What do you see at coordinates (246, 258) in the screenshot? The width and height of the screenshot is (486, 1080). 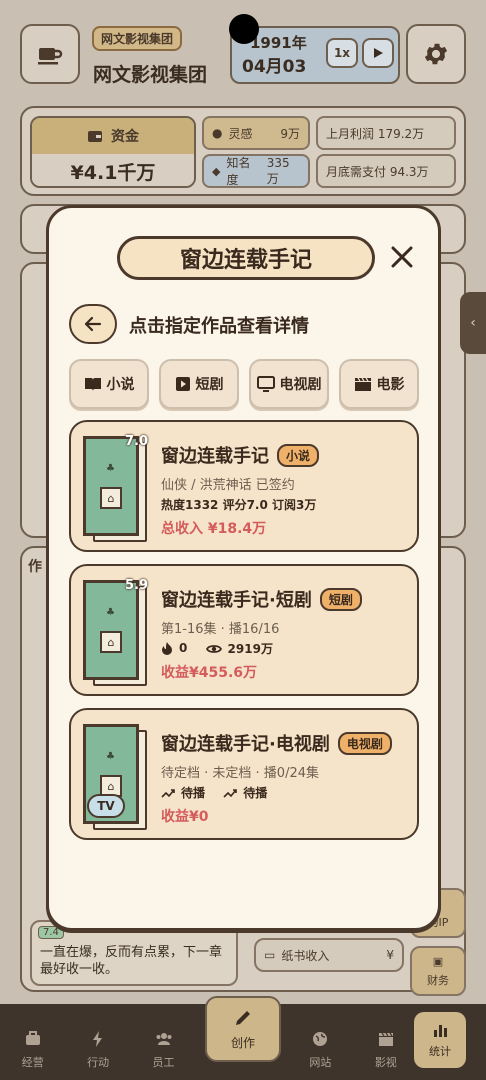 I see `modal-title: 窗边连载手记` at bounding box center [246, 258].